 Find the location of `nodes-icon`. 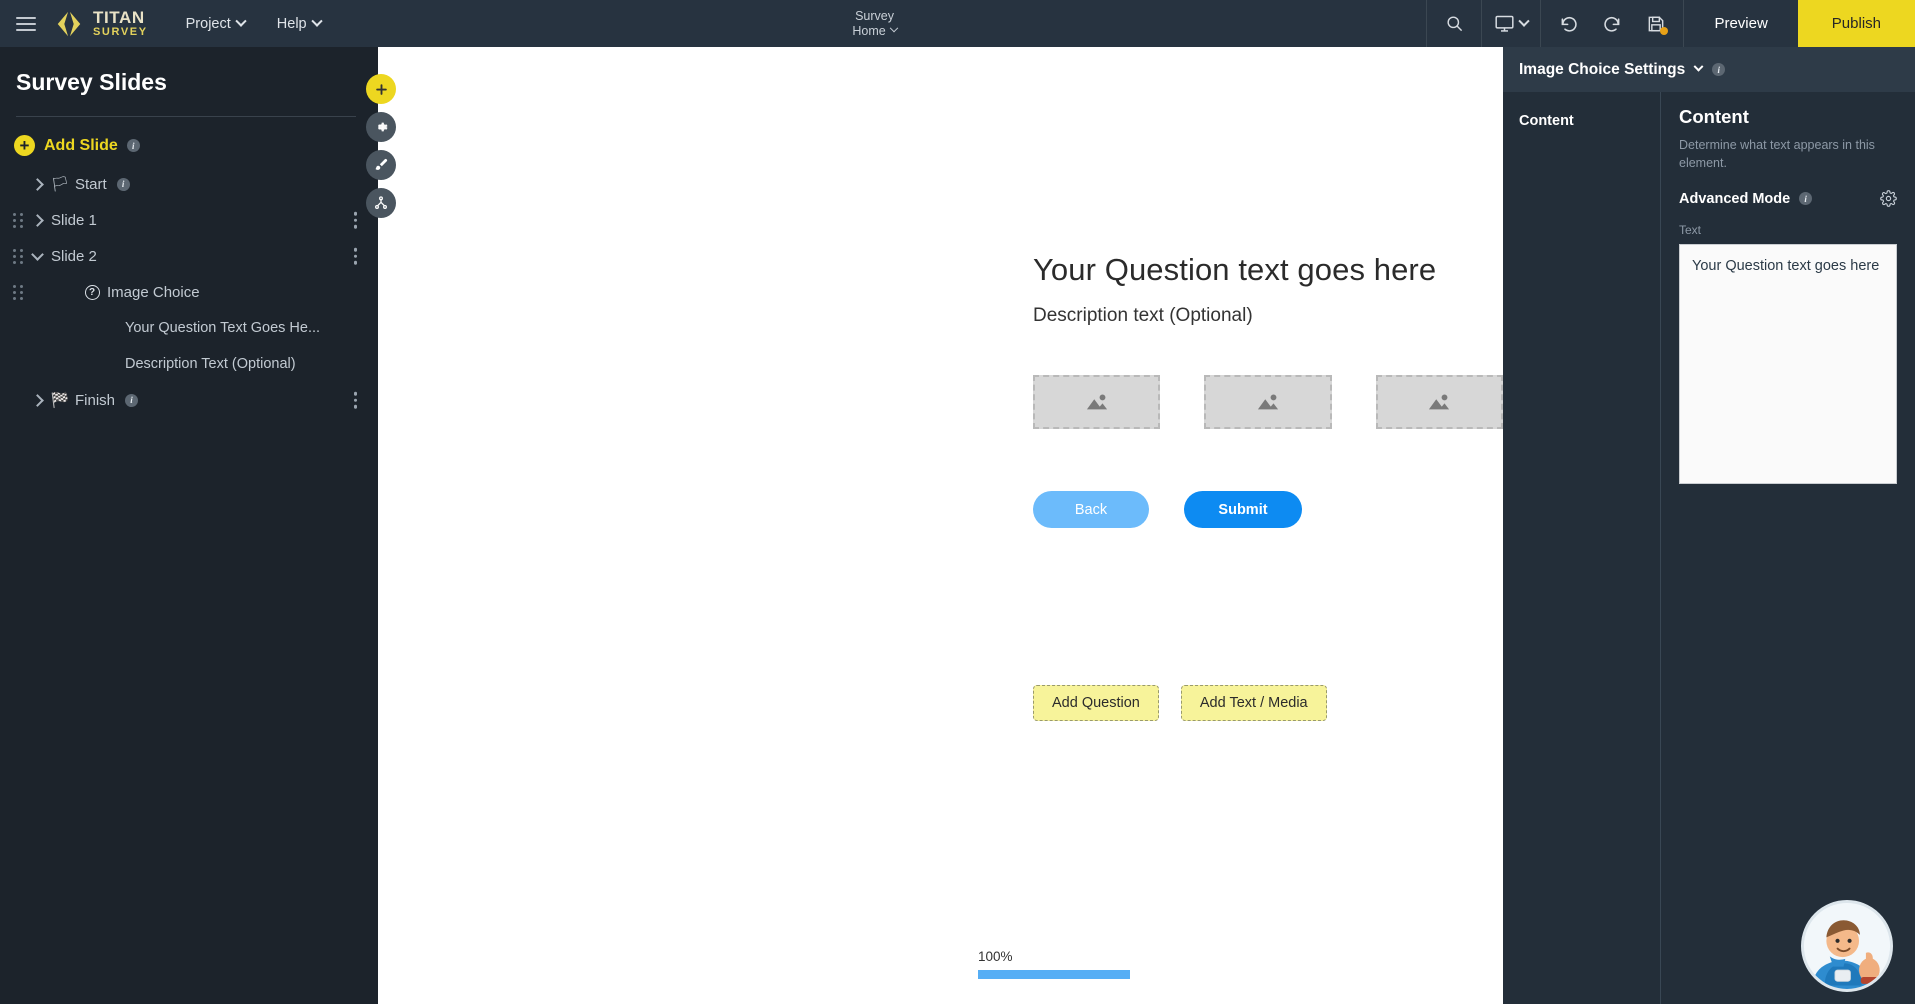

nodes-icon is located at coordinates (381, 202).